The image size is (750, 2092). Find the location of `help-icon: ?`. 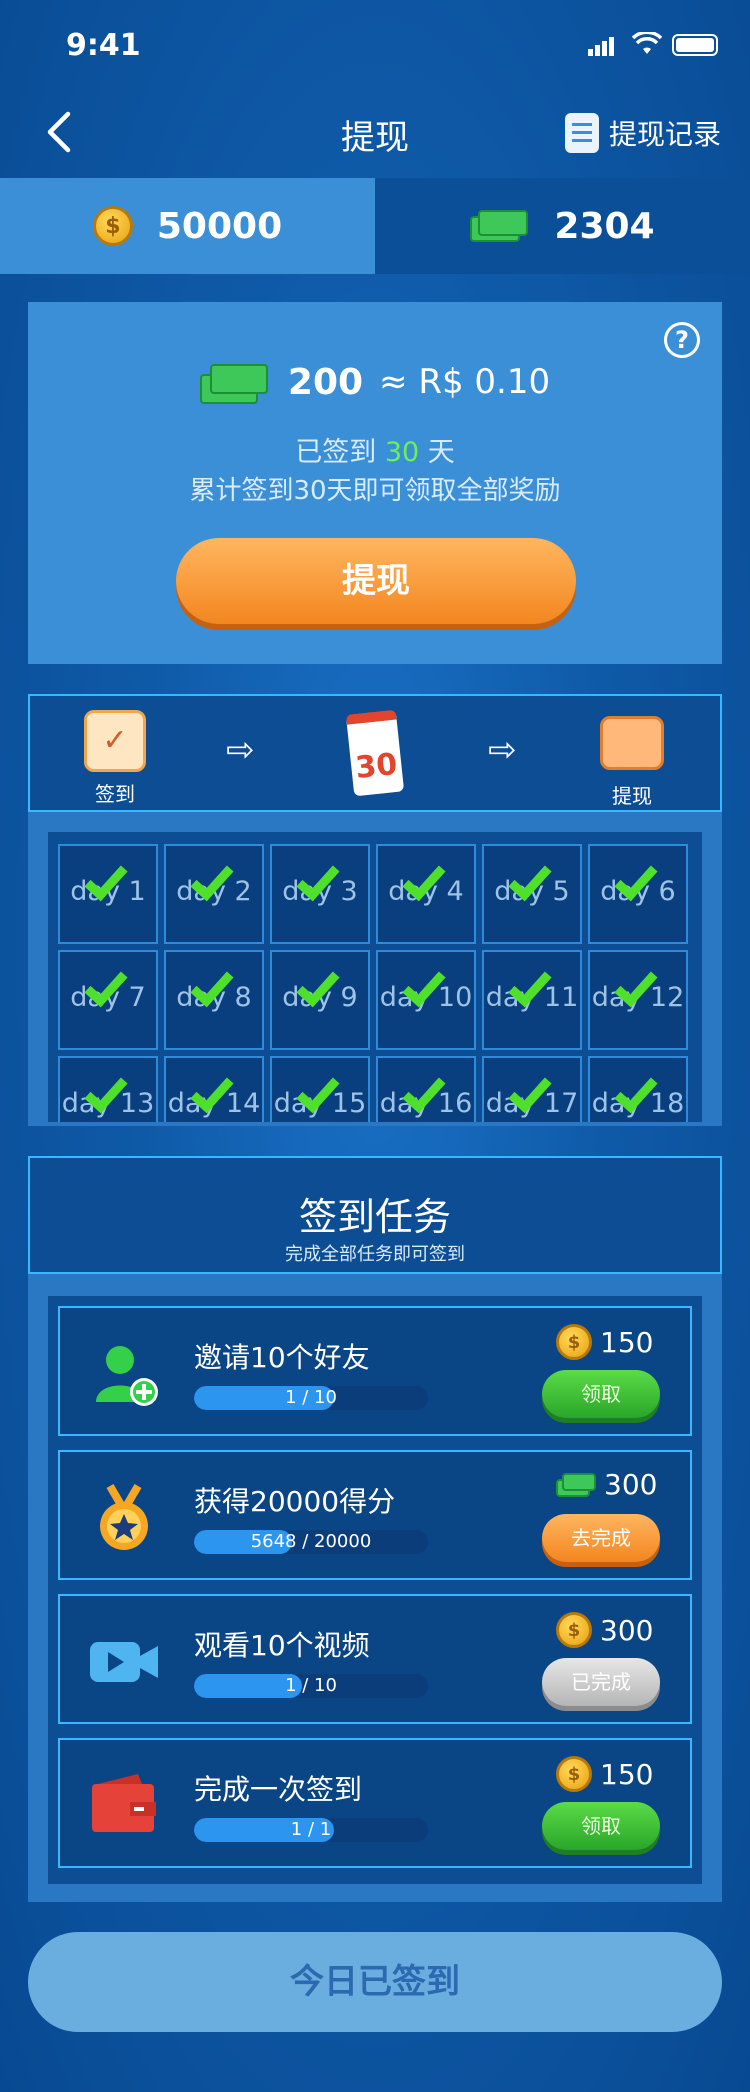

help-icon: ? is located at coordinates (682, 340).